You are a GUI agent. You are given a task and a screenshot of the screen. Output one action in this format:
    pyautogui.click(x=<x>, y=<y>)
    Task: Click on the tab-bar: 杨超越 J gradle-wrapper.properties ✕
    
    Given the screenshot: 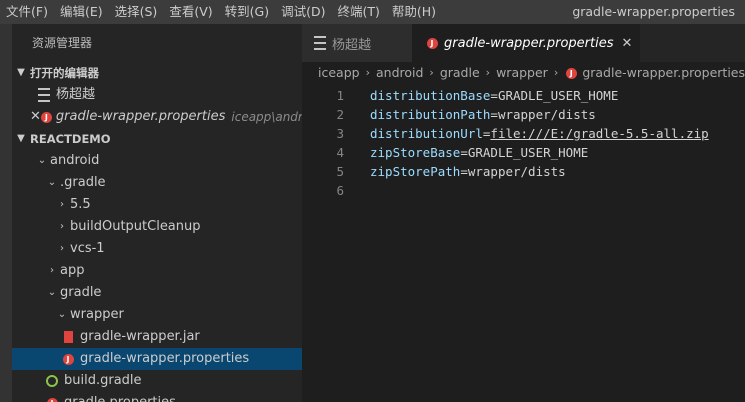 What is the action you would take?
    pyautogui.click(x=523, y=43)
    